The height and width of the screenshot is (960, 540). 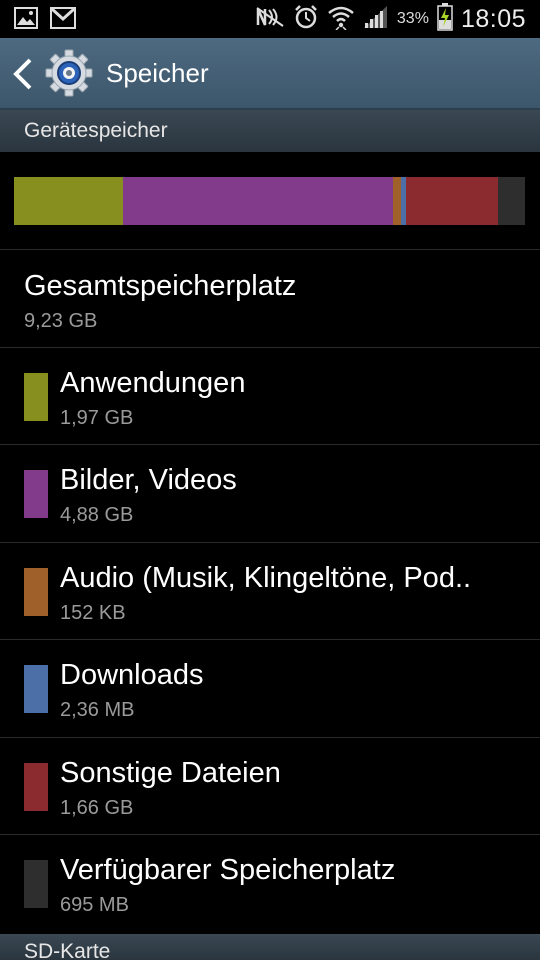 What do you see at coordinates (270, 688) in the screenshot?
I see `storage-row-downloads: Downloads 2,36 MB` at bounding box center [270, 688].